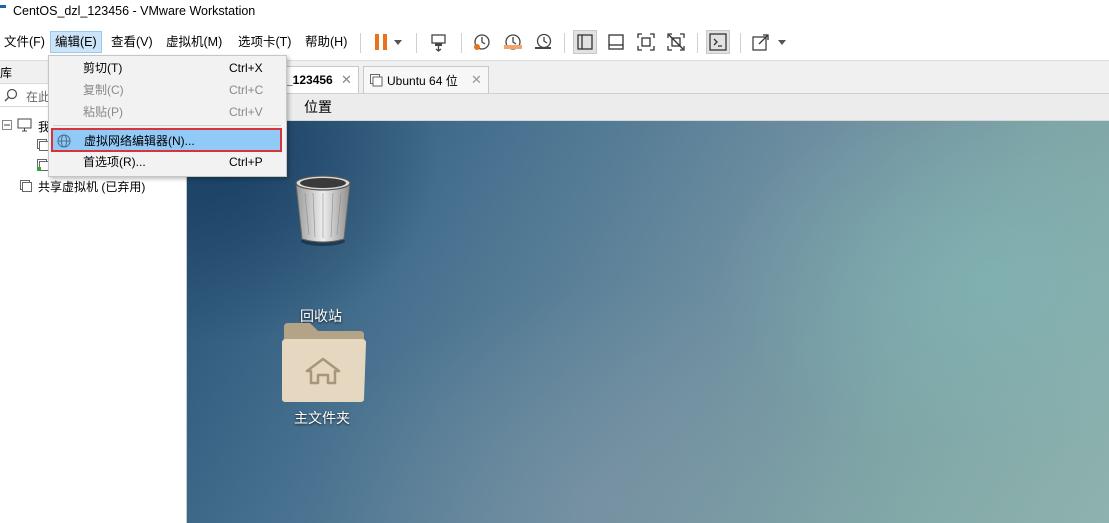 Image resolution: width=1109 pixels, height=523 pixels. I want to click on computer-icon, so click(25, 126).